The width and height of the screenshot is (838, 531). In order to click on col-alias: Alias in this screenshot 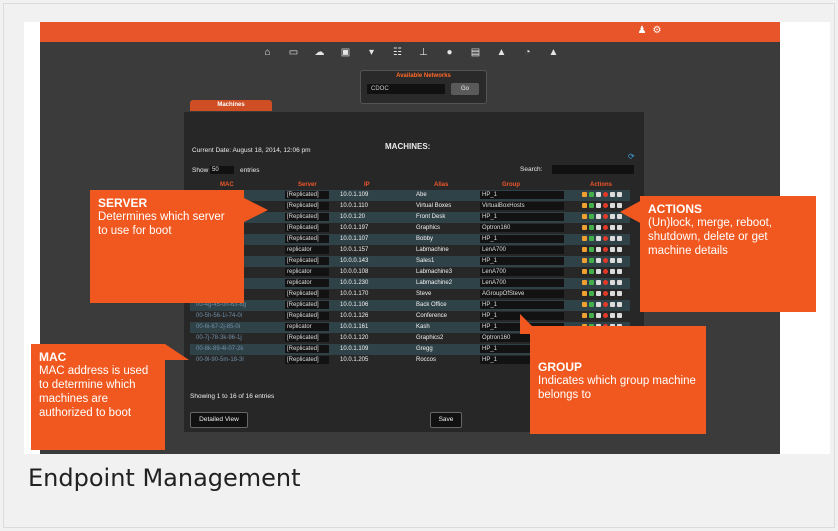, I will do `click(441, 185)`.